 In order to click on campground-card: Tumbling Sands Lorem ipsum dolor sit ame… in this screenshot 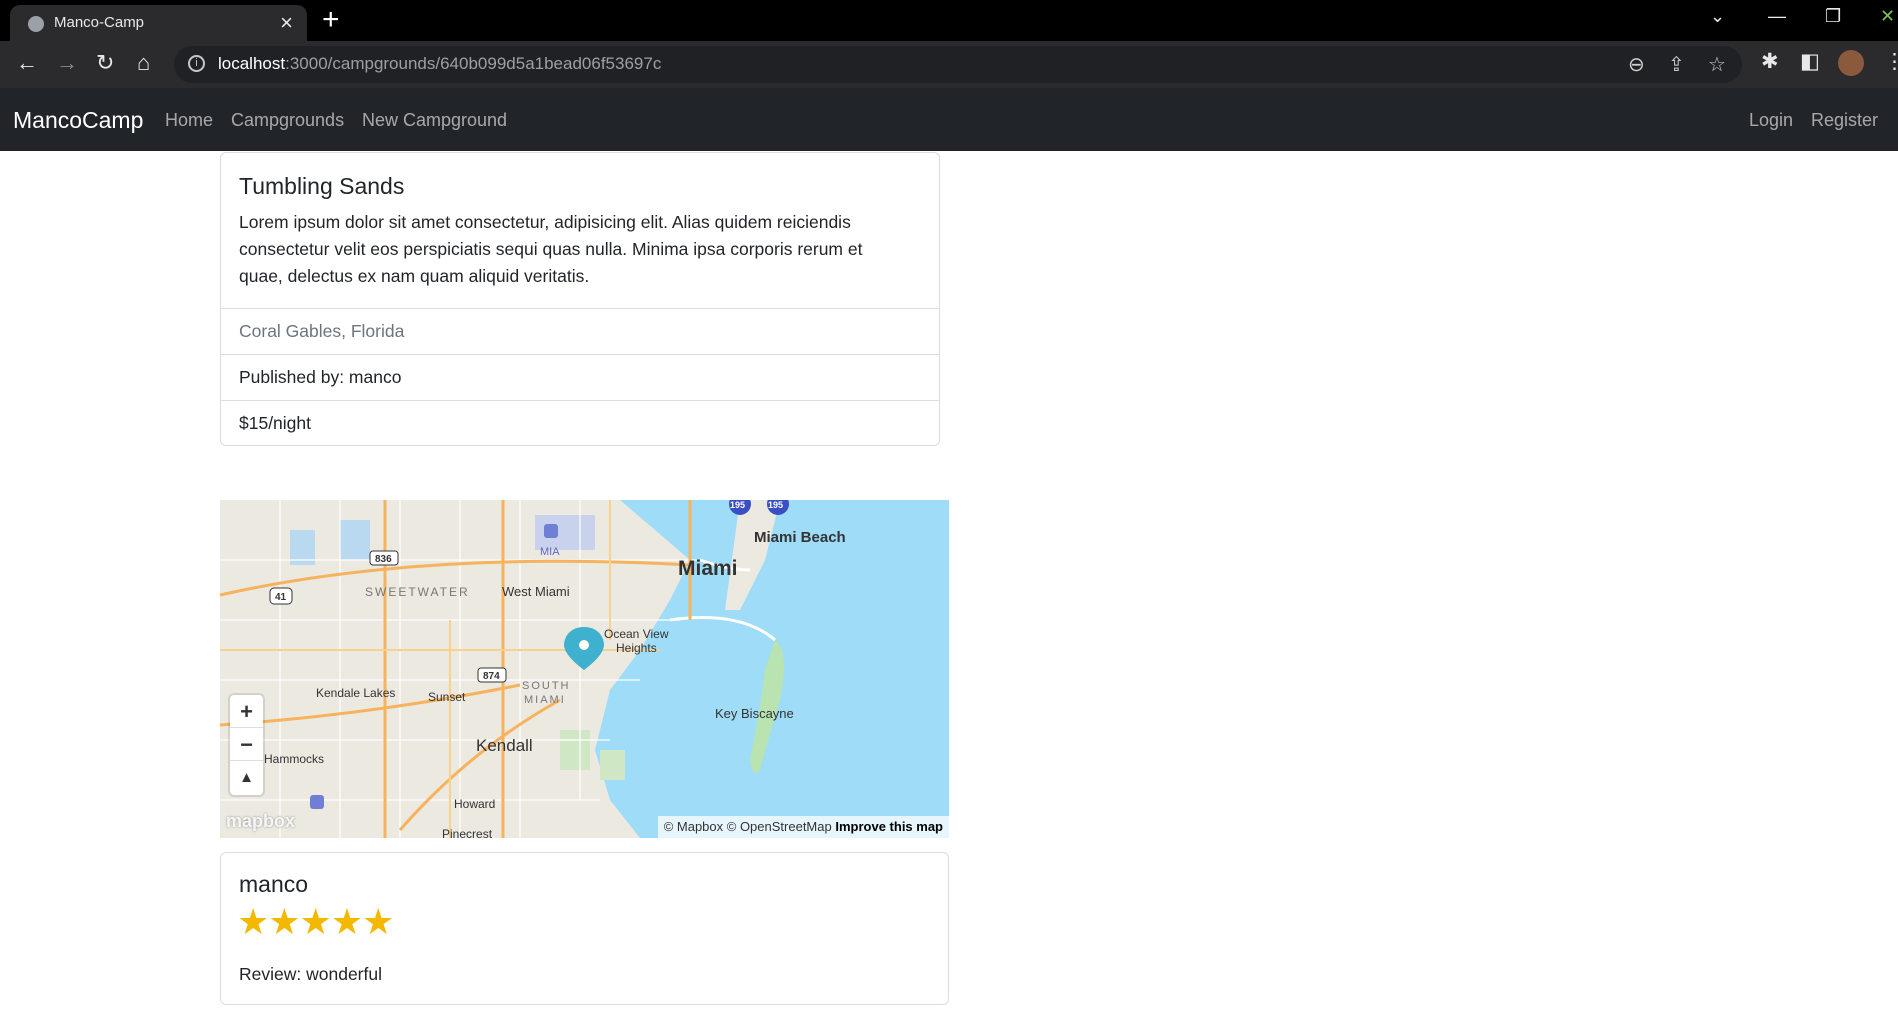, I will do `click(580, 299)`.